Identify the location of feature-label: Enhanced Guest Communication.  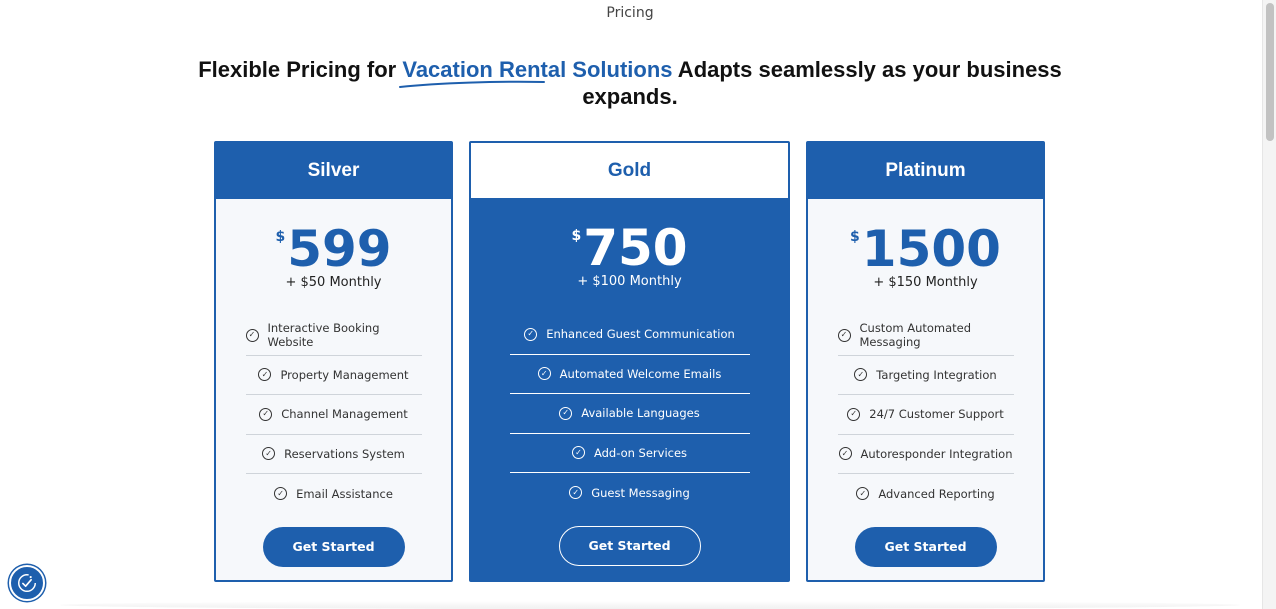
(640, 334).